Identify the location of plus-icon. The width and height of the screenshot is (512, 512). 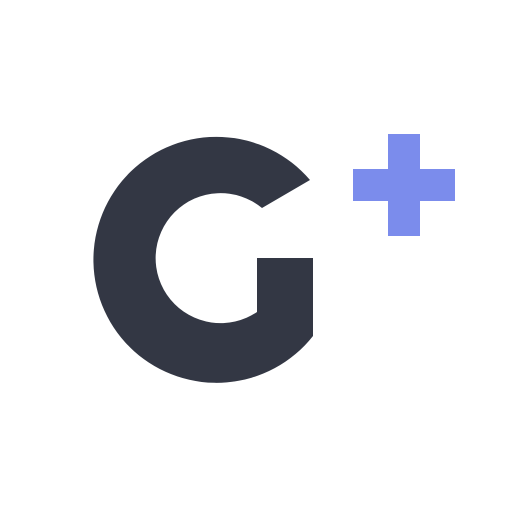
(404, 185).